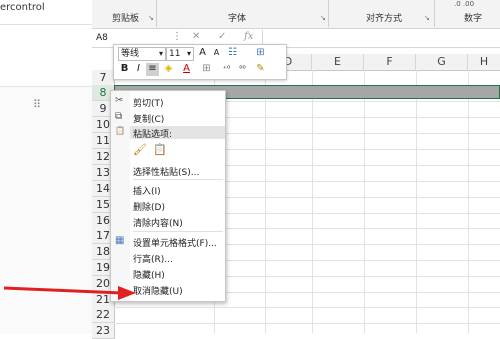 This screenshot has height=339, width=500. Describe the element at coordinates (149, 206) in the screenshot. I see `menu-item-delete: 删除(D)` at that location.